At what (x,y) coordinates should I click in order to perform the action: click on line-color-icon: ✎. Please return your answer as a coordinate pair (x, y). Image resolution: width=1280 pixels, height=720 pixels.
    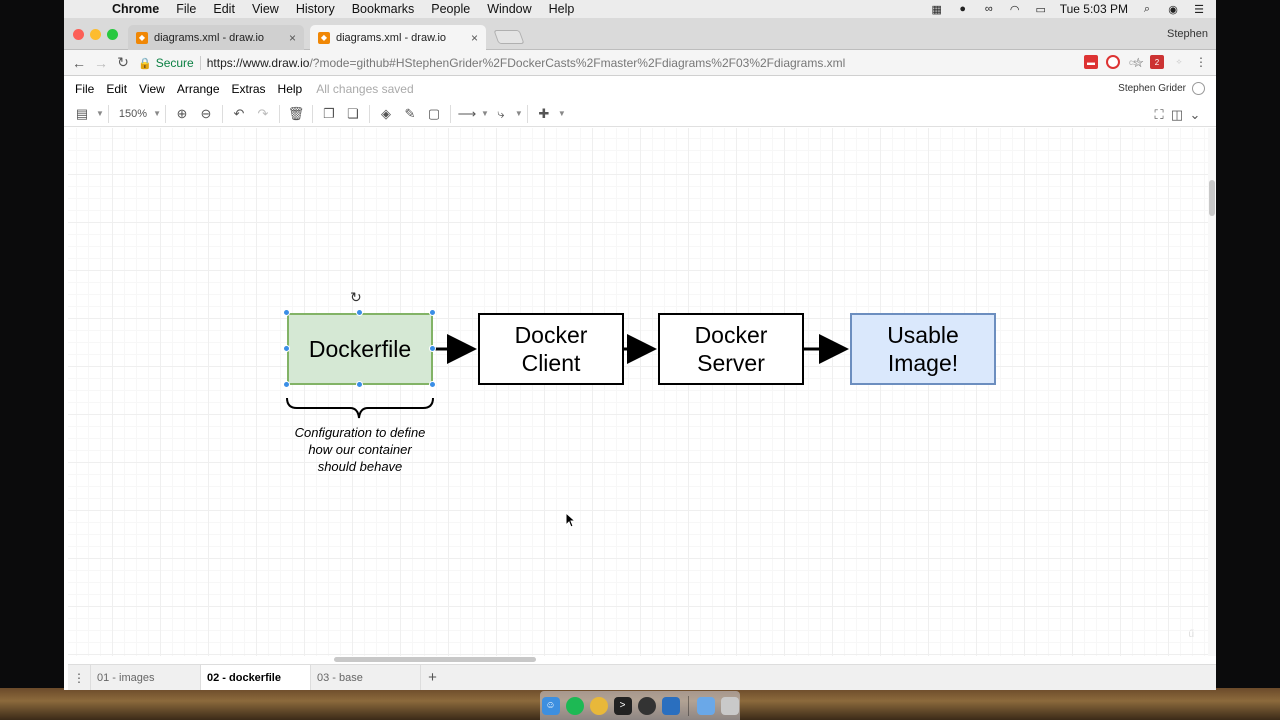
    Looking at the image, I should click on (410, 114).